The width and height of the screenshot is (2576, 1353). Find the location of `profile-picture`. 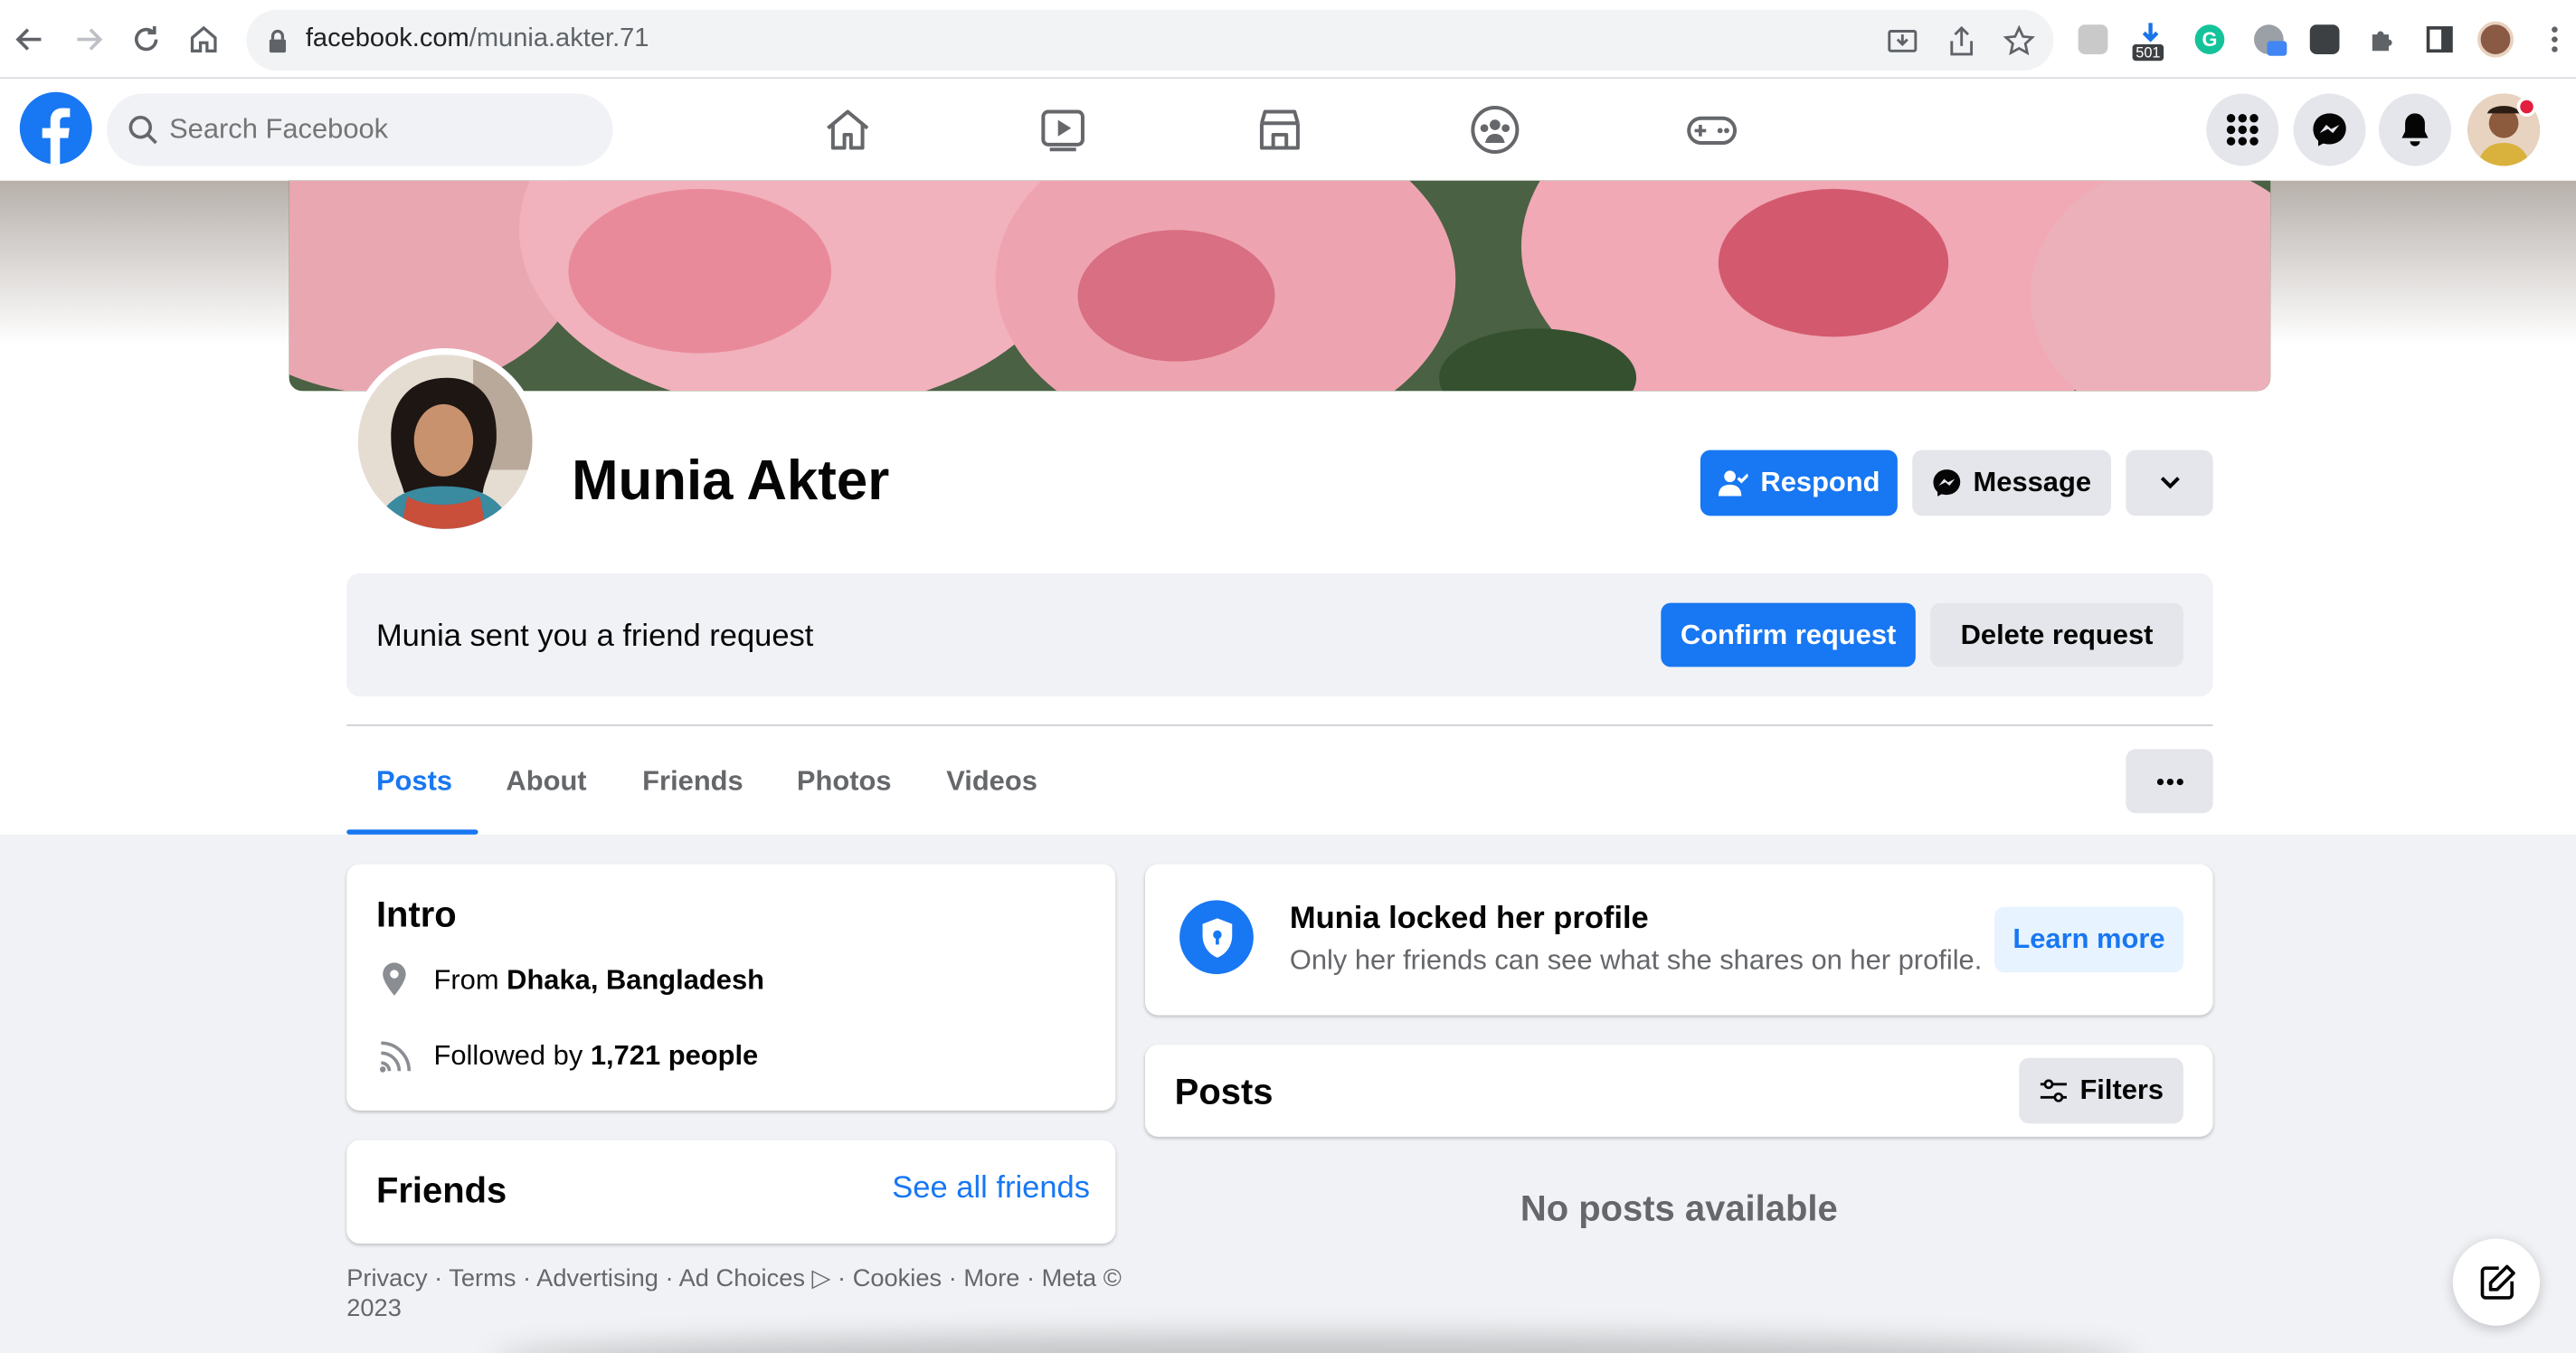

profile-picture is located at coordinates (445, 442).